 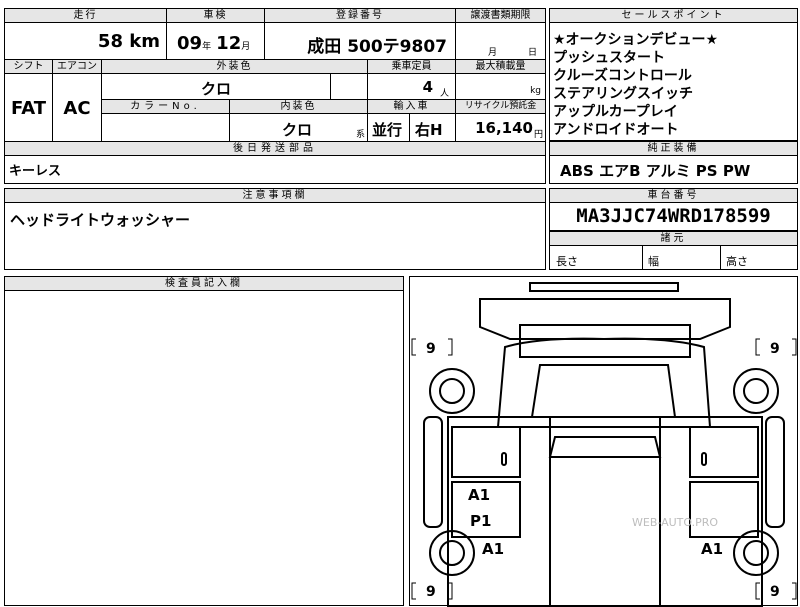 What do you see at coordinates (636, 40) in the screenshot?
I see `selling-point-item: ★オークションデビュー★` at bounding box center [636, 40].